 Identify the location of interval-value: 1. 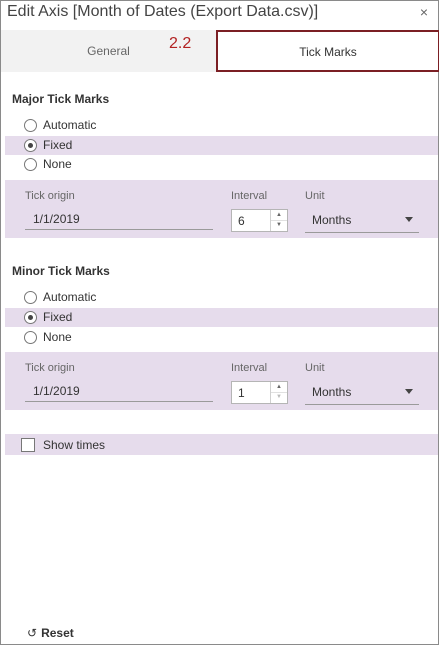
(241, 393).